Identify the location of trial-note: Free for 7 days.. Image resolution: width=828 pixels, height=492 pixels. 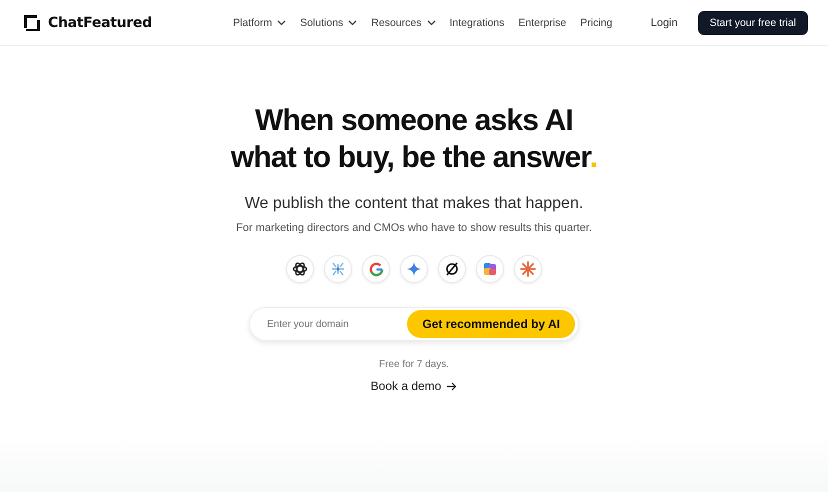
(414, 364).